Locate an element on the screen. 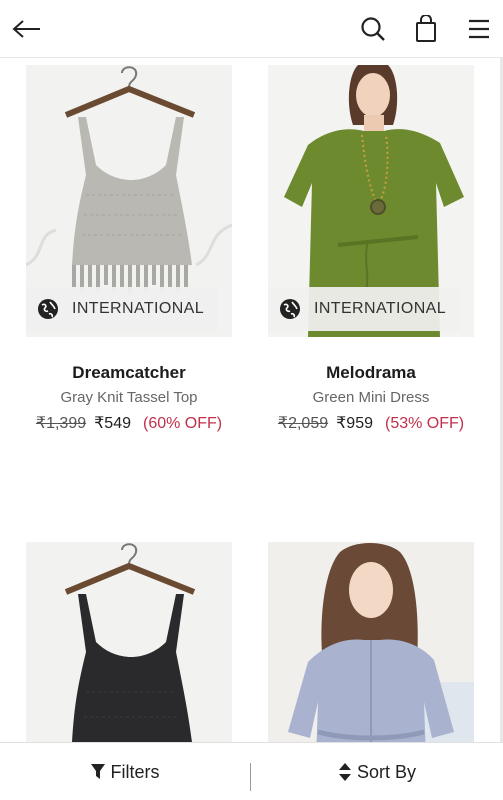  price-row: ₹2,059 ₹959 (53% OFF) is located at coordinates (371, 424).